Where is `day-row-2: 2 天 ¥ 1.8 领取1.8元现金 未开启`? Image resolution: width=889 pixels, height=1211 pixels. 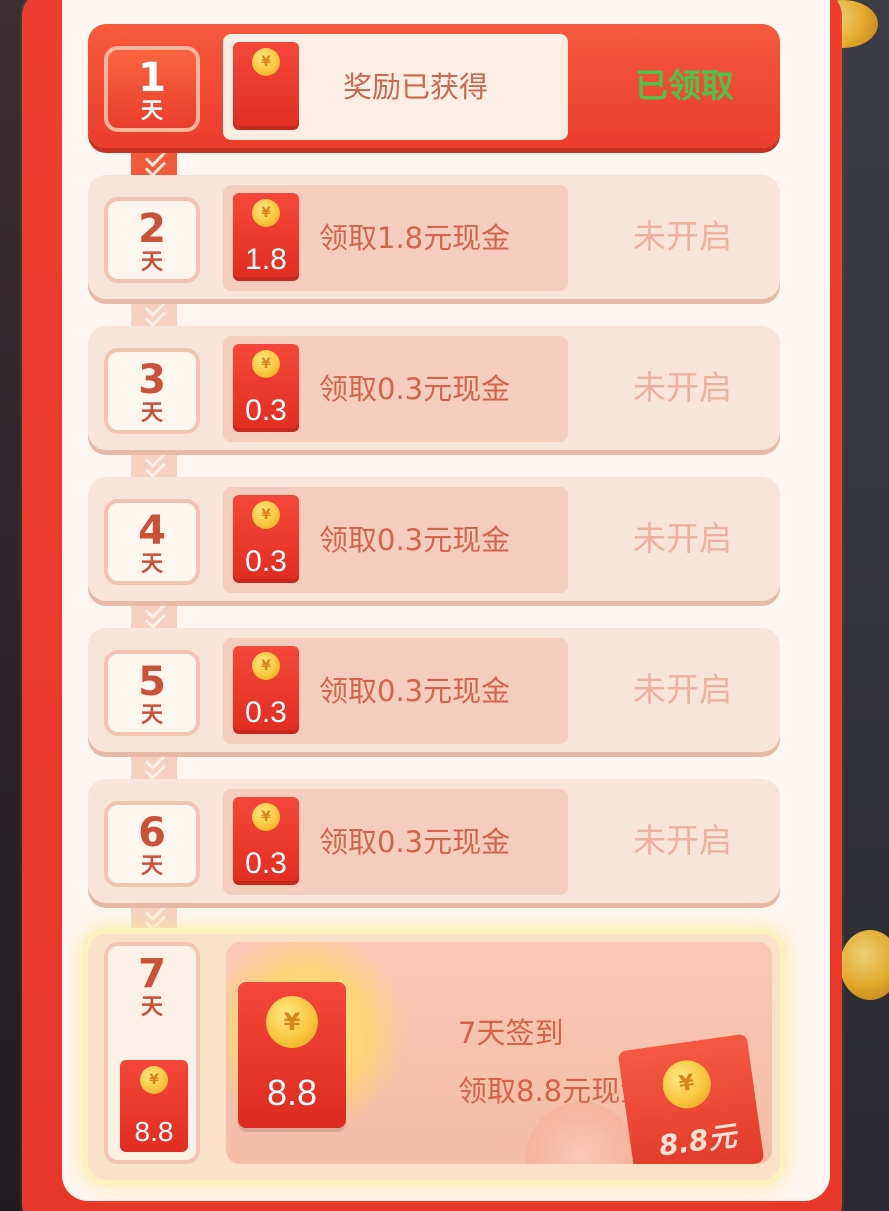 day-row-2: 2 天 ¥ 1.8 领取1.8元现金 未开启 is located at coordinates (434, 237).